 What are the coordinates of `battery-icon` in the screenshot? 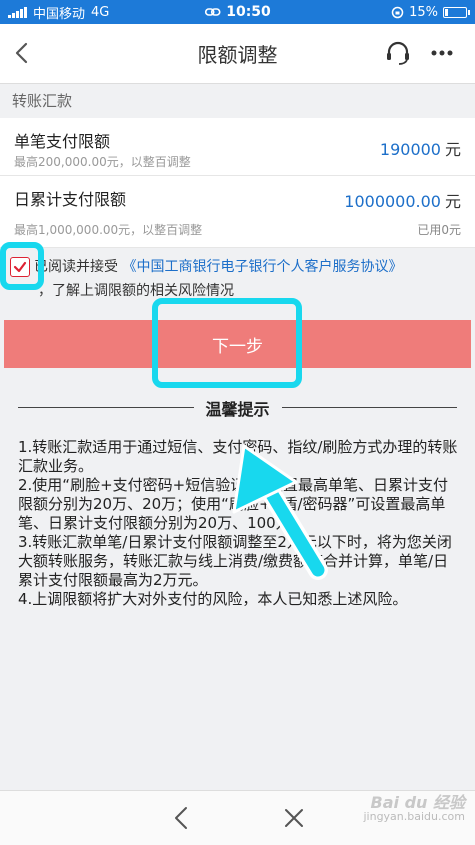 It's located at (456, 12).